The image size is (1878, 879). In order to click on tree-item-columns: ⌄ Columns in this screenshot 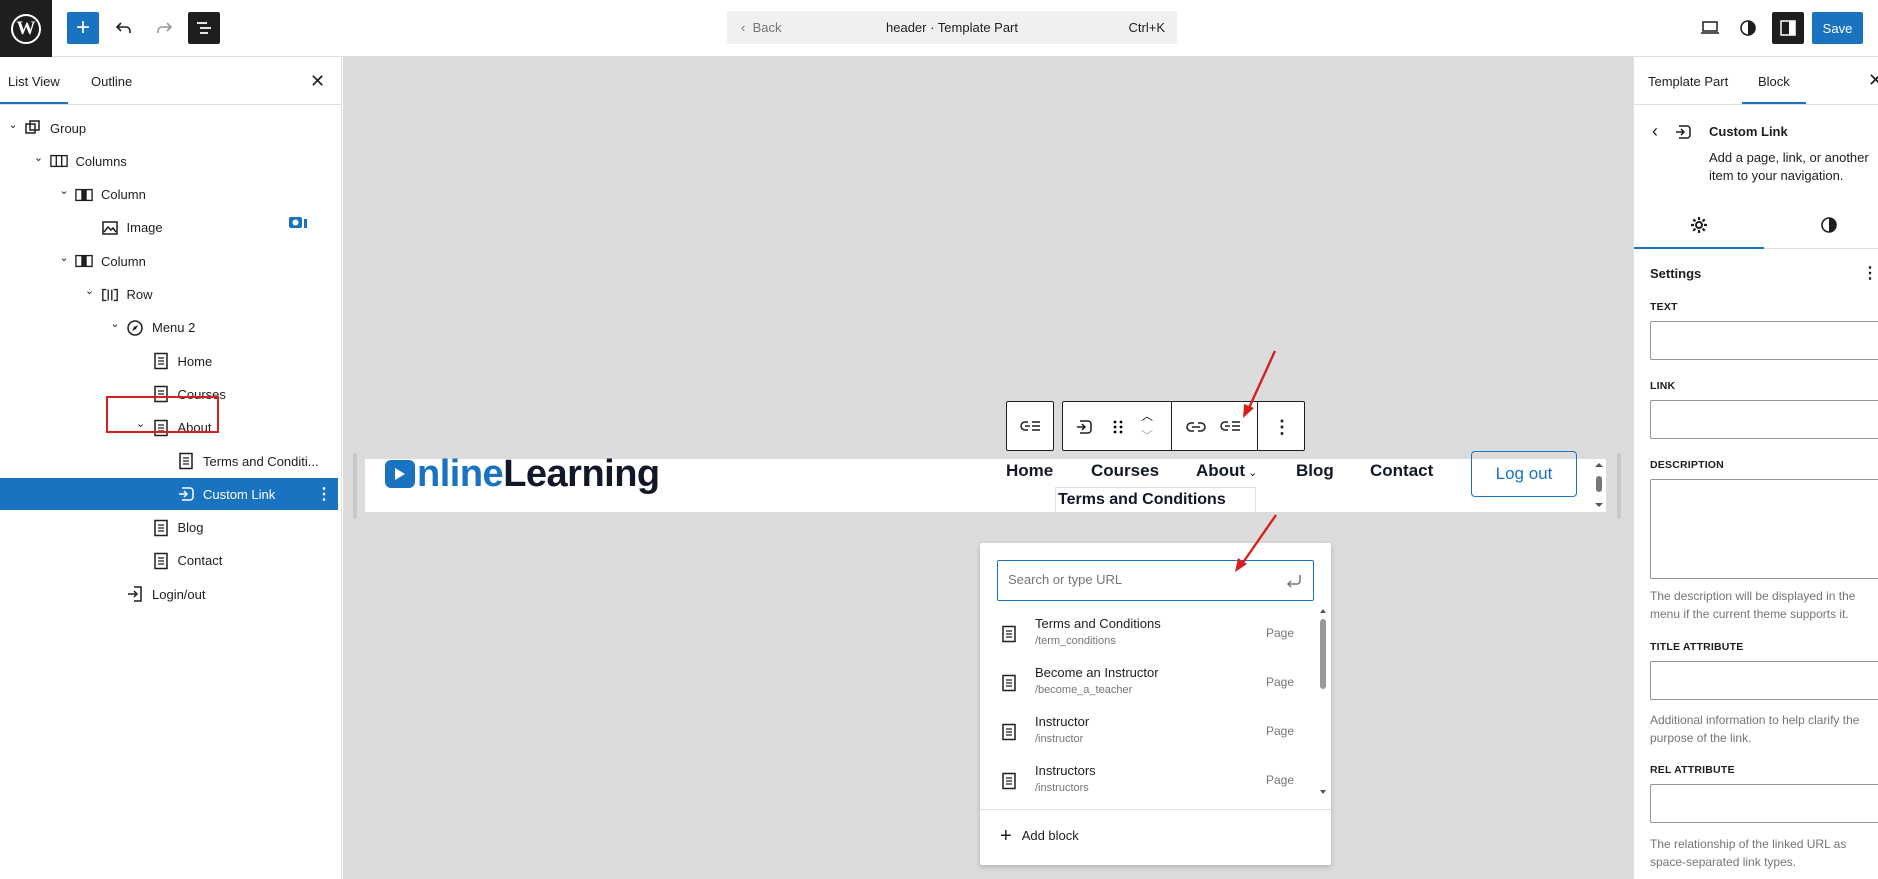, I will do `click(169, 161)`.